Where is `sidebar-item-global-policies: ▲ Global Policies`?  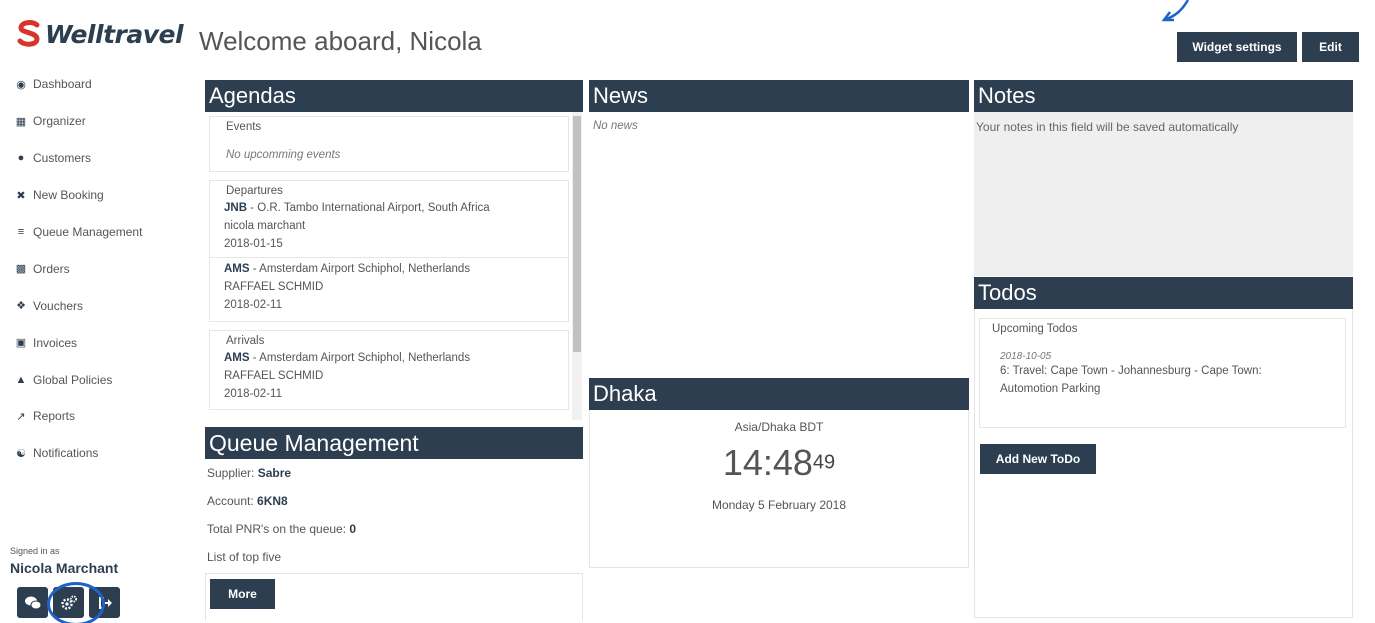 sidebar-item-global-policies: ▲ Global Policies is located at coordinates (99, 379).